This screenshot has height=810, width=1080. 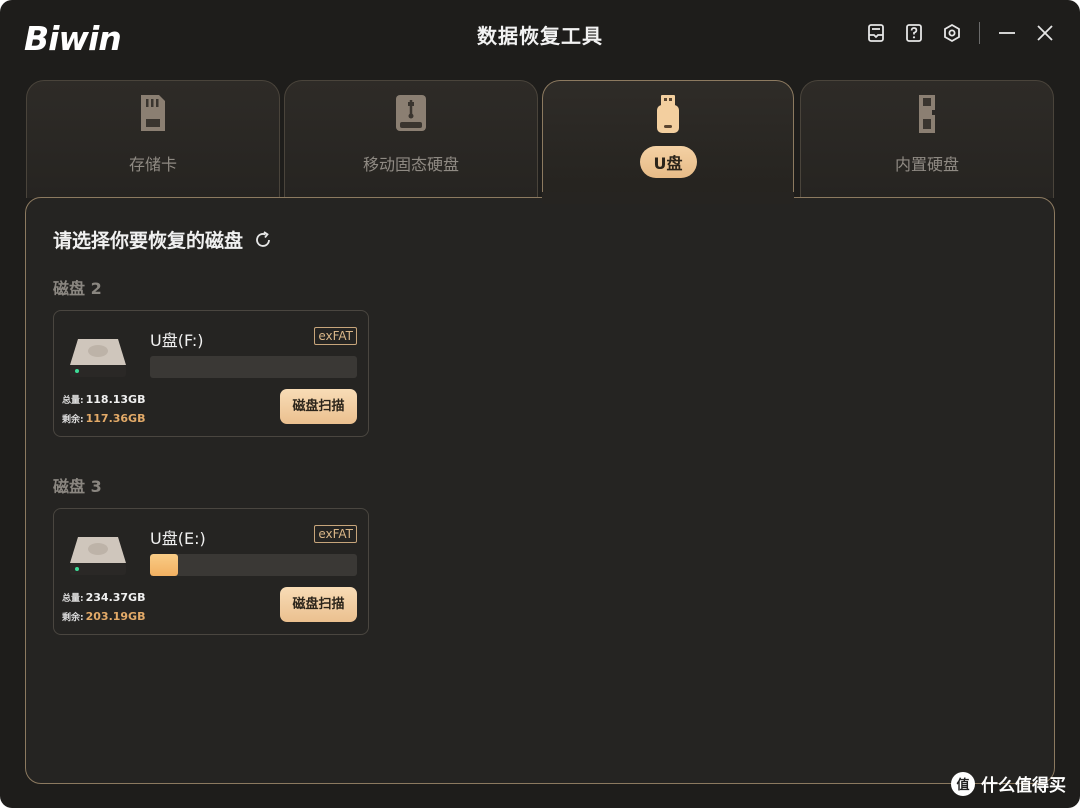 What do you see at coordinates (668, 198) in the screenshot?
I see `tab-panel-join` at bounding box center [668, 198].